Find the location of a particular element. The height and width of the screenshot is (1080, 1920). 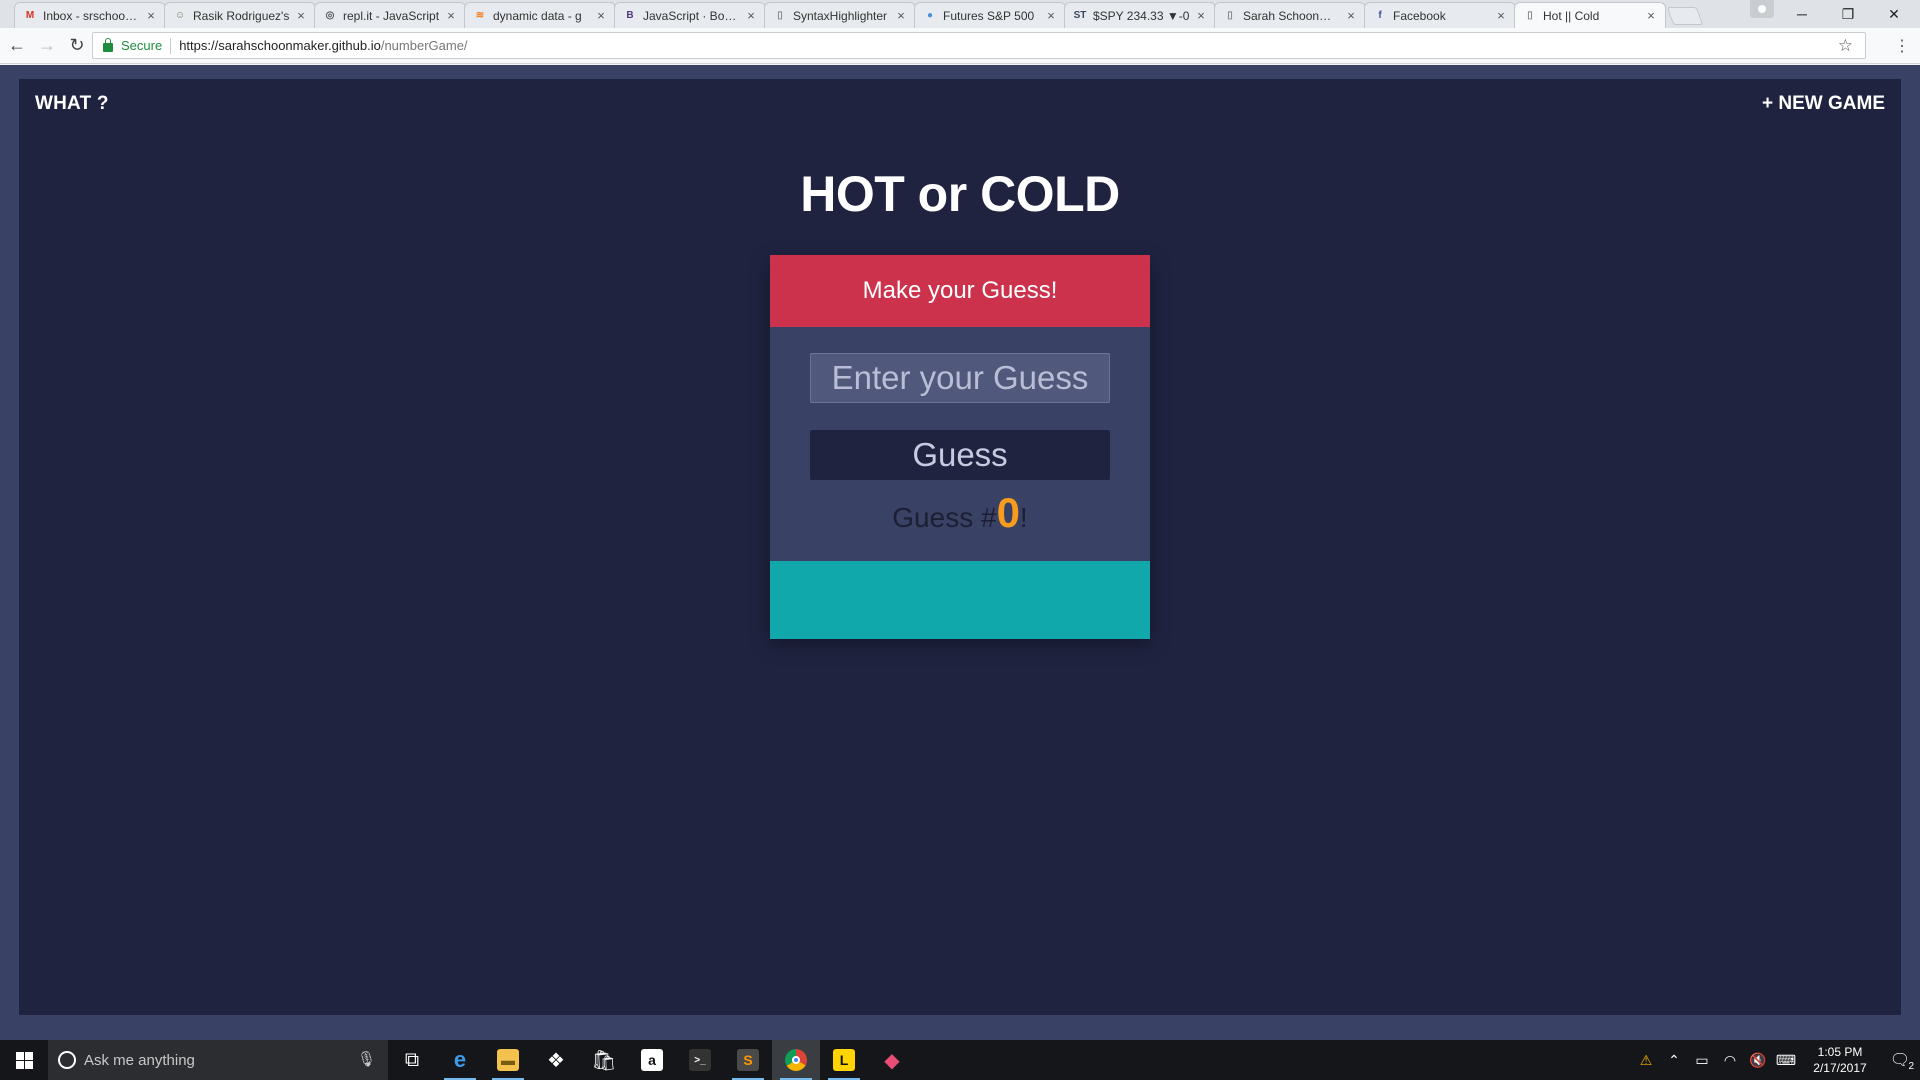

browser-tab: ▯ SyntaxHighlighter × is located at coordinates (840, 15).